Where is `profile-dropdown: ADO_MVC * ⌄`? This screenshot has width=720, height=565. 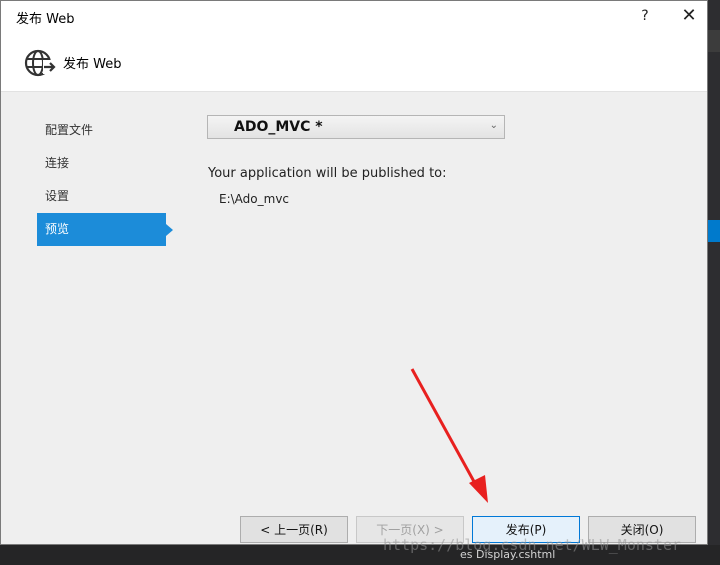
profile-dropdown: ADO_MVC * ⌄ is located at coordinates (356, 127).